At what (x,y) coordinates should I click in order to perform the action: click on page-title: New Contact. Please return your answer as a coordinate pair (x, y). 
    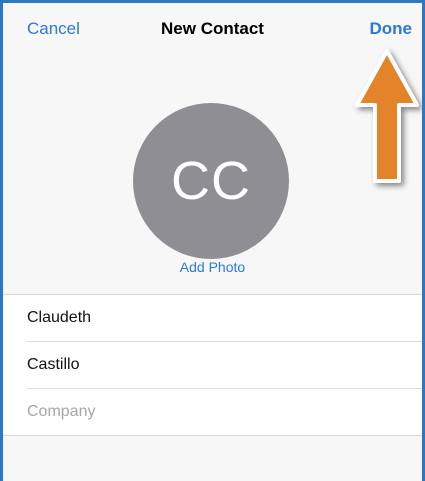
    Looking at the image, I should click on (212, 28).